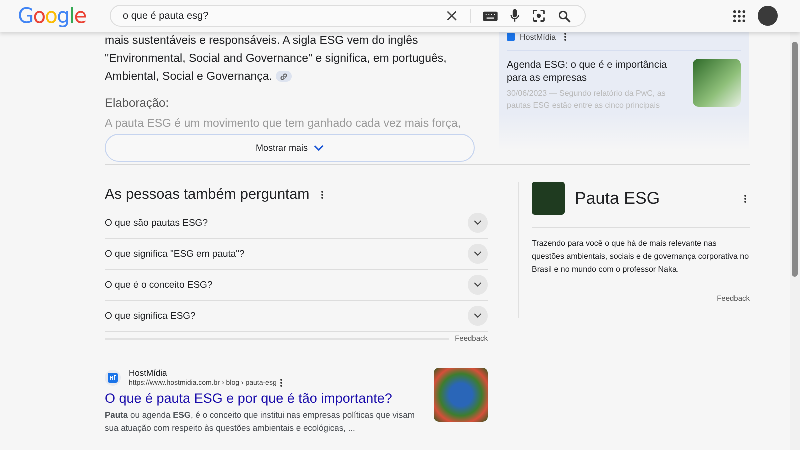 The width and height of the screenshot is (800, 450). What do you see at coordinates (278, 16) in the screenshot?
I see `search-query: o que é pauta esg?` at bounding box center [278, 16].